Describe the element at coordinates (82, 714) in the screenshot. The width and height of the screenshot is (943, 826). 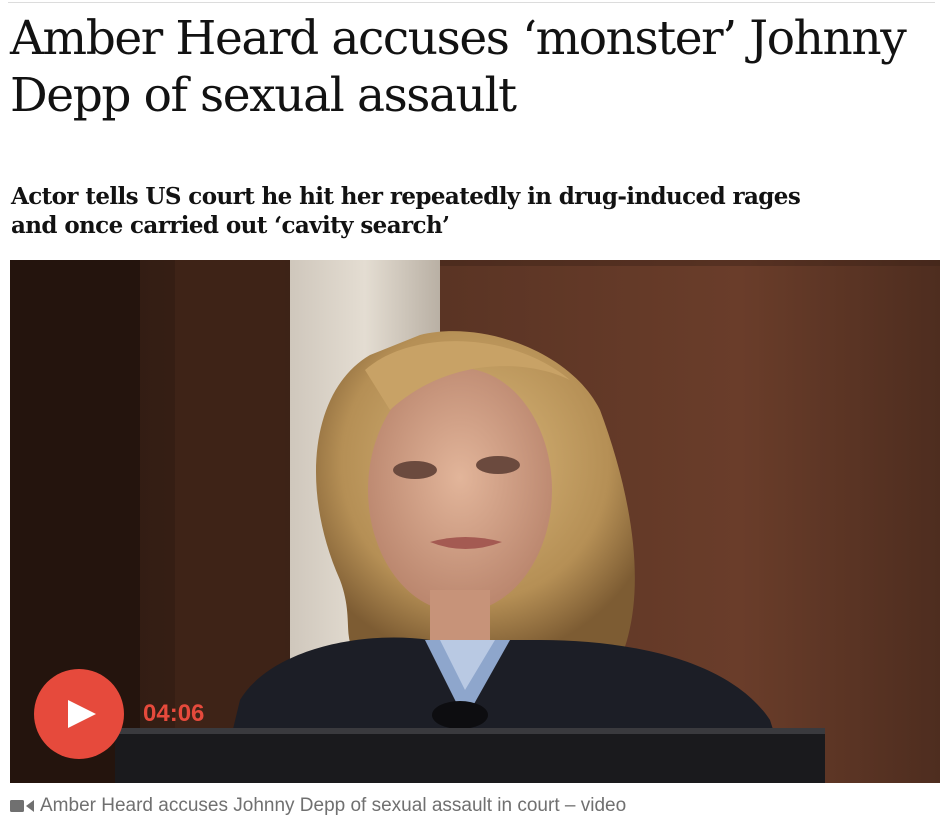
I see `play-icon` at that location.